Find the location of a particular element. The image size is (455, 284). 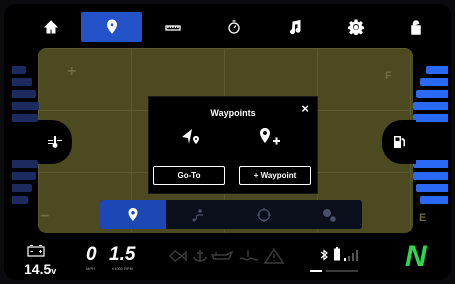

music-note-icon is located at coordinates (294, 27).